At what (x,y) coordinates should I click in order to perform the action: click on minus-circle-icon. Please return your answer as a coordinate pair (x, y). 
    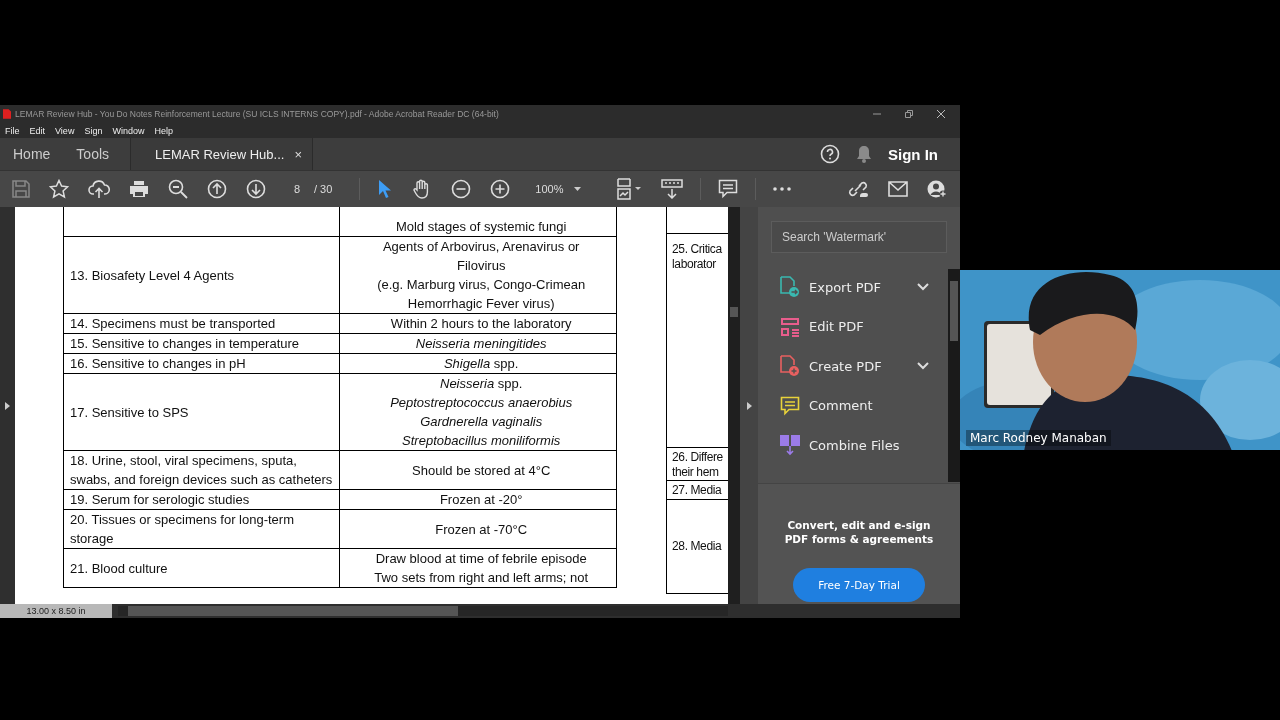
    Looking at the image, I should click on (461, 189).